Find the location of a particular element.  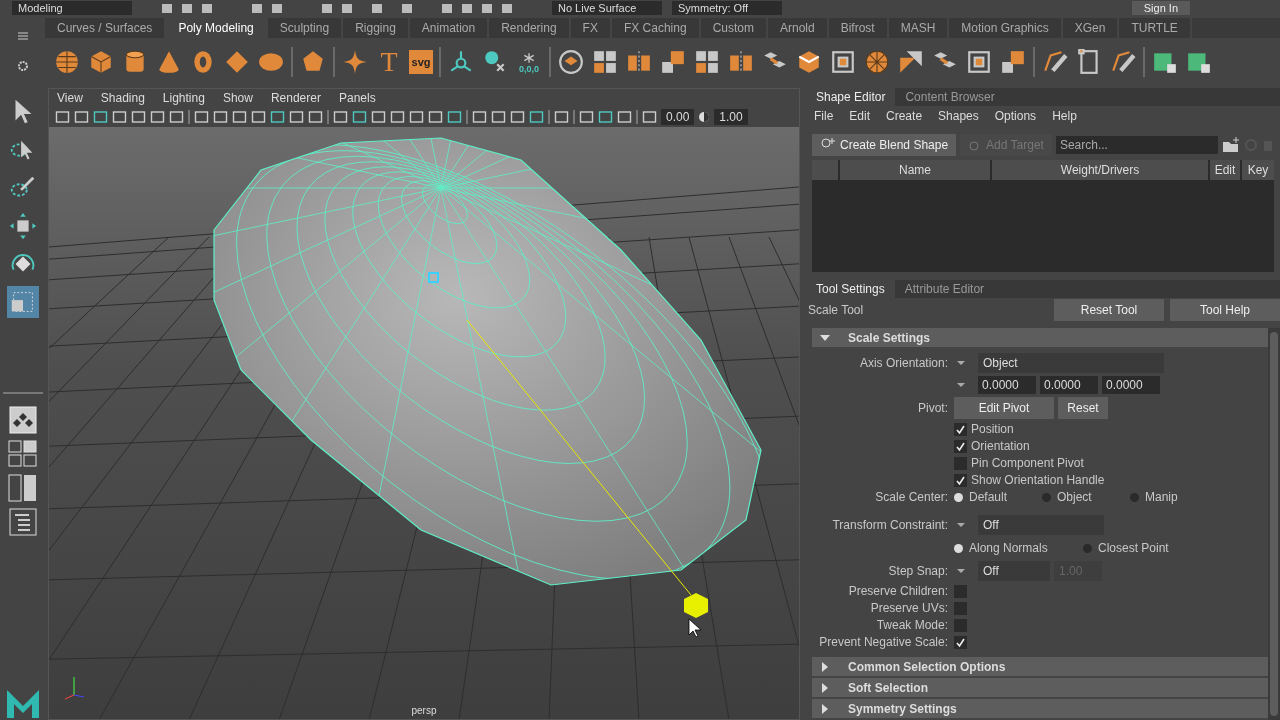

panel-tab: Shape Editor is located at coordinates (851, 97).